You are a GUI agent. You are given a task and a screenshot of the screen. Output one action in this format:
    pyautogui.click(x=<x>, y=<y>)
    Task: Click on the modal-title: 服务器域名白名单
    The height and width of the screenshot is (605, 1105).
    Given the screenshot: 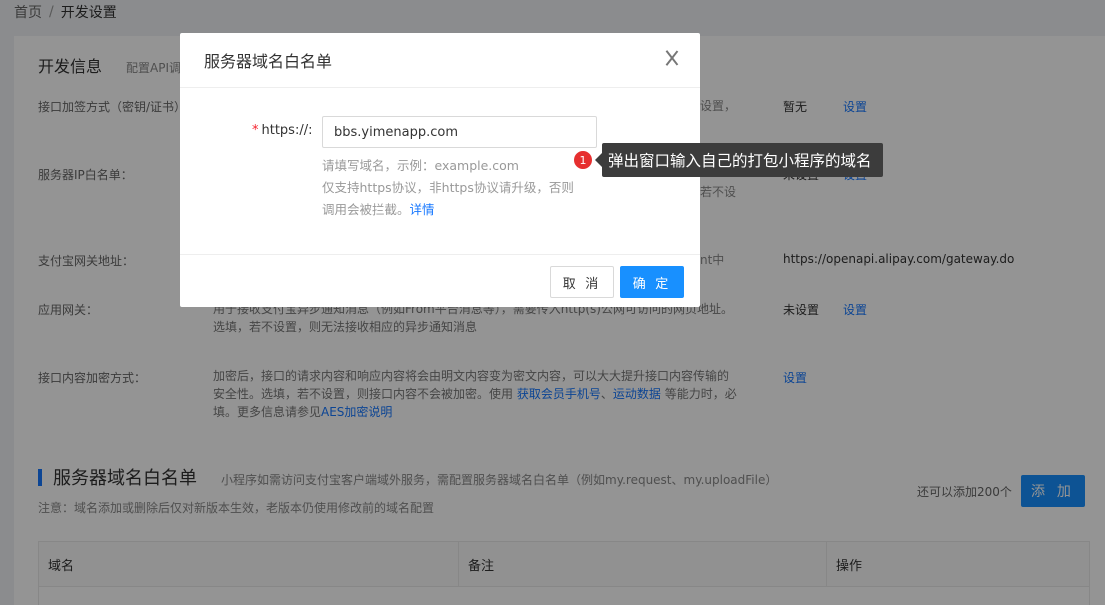 What is the action you would take?
    pyautogui.click(x=268, y=61)
    